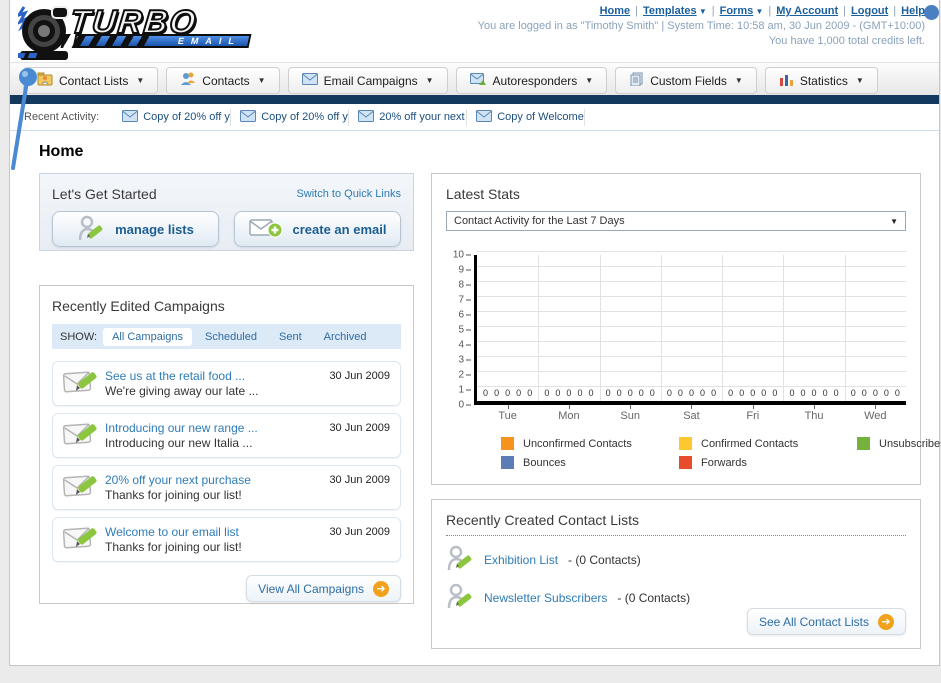 The height and width of the screenshot is (683, 941). Describe the element at coordinates (521, 560) in the screenshot. I see `contact-list-link: Exhibition List` at that location.